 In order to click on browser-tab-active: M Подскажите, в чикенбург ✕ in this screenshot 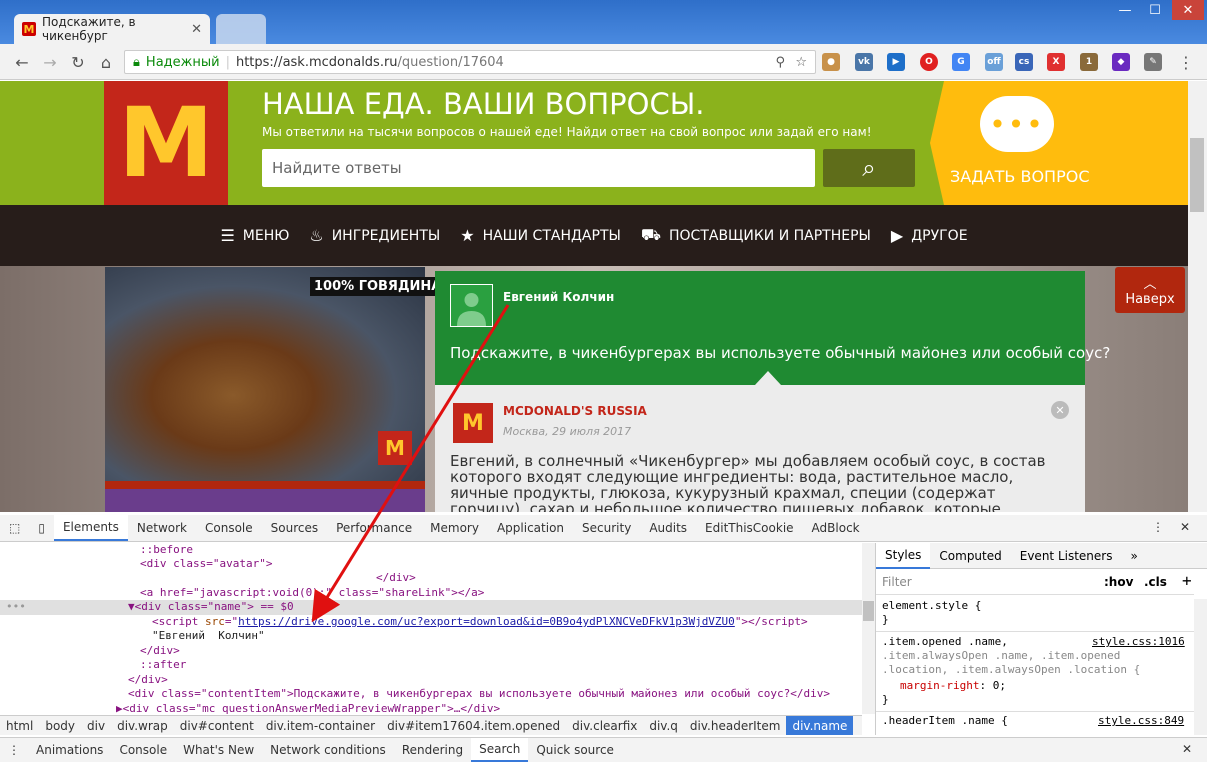, I will do `click(112, 29)`.